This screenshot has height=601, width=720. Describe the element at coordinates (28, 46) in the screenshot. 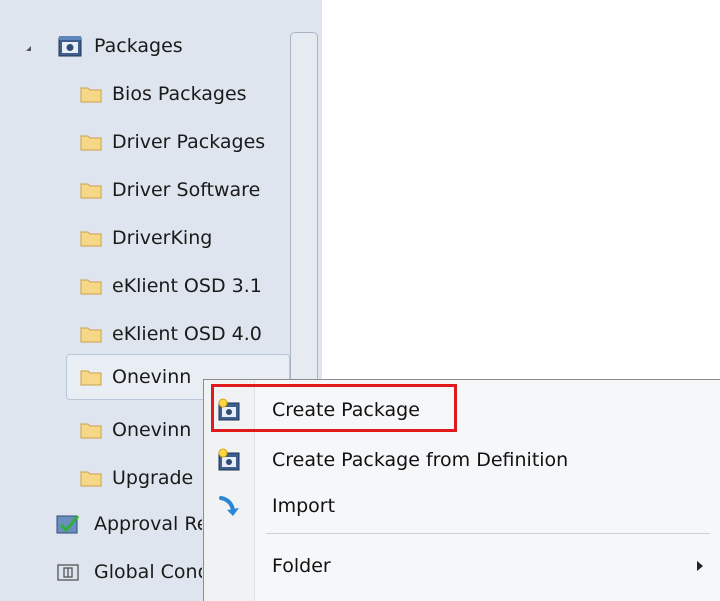

I see `expanded-arrow-icon` at that location.